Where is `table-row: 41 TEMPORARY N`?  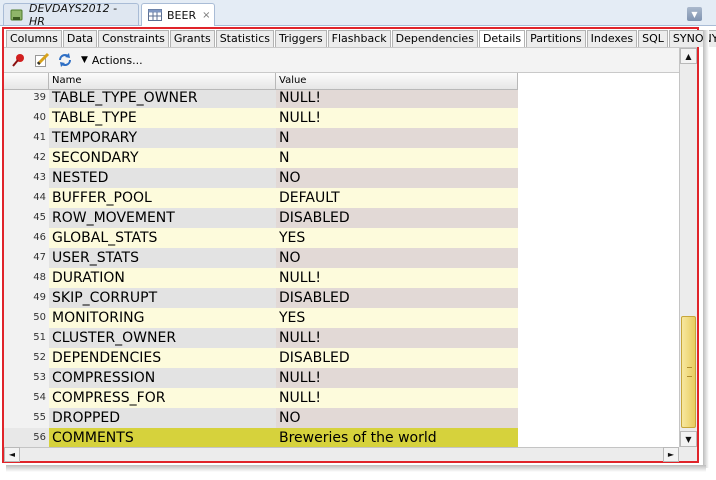
table-row: 41 TEMPORARY N is located at coordinates (261, 138).